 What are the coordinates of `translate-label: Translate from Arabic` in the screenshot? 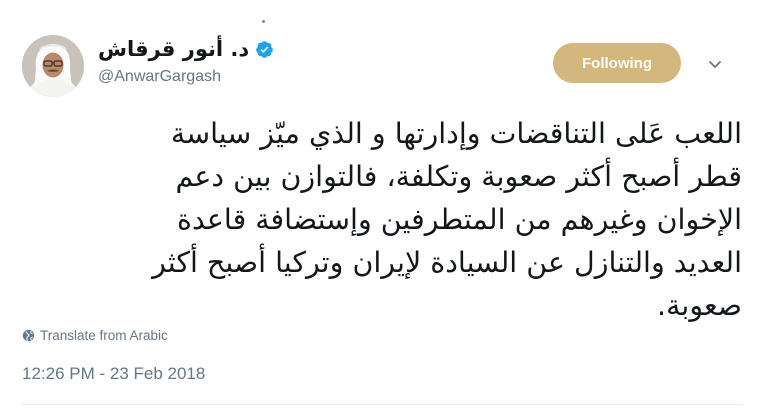 It's located at (104, 335).